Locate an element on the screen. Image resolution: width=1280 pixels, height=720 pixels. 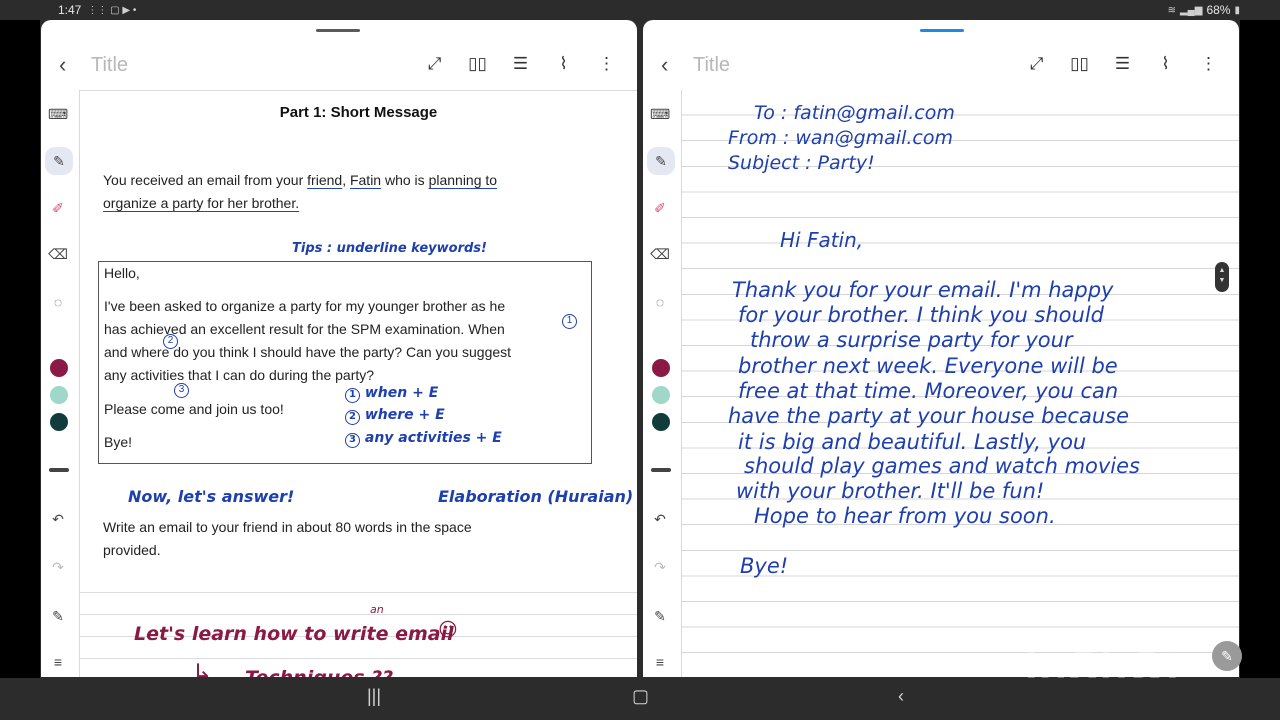
annotation-number-2: 2 is located at coordinates (170, 341).